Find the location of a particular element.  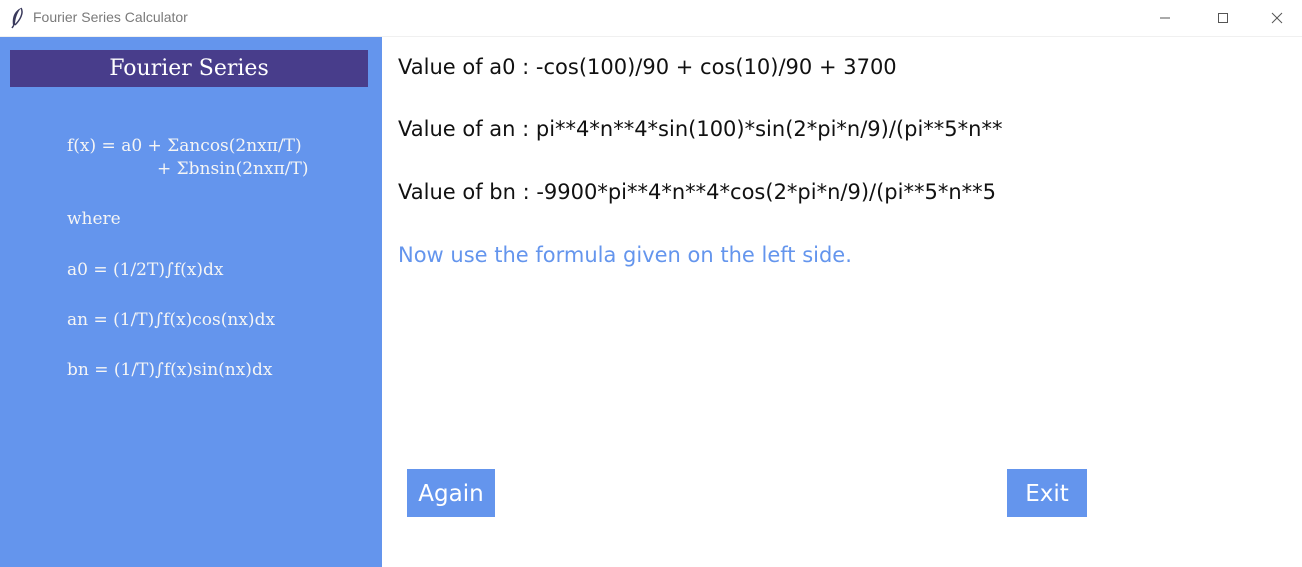

close-icon is located at coordinates (1277, 18).